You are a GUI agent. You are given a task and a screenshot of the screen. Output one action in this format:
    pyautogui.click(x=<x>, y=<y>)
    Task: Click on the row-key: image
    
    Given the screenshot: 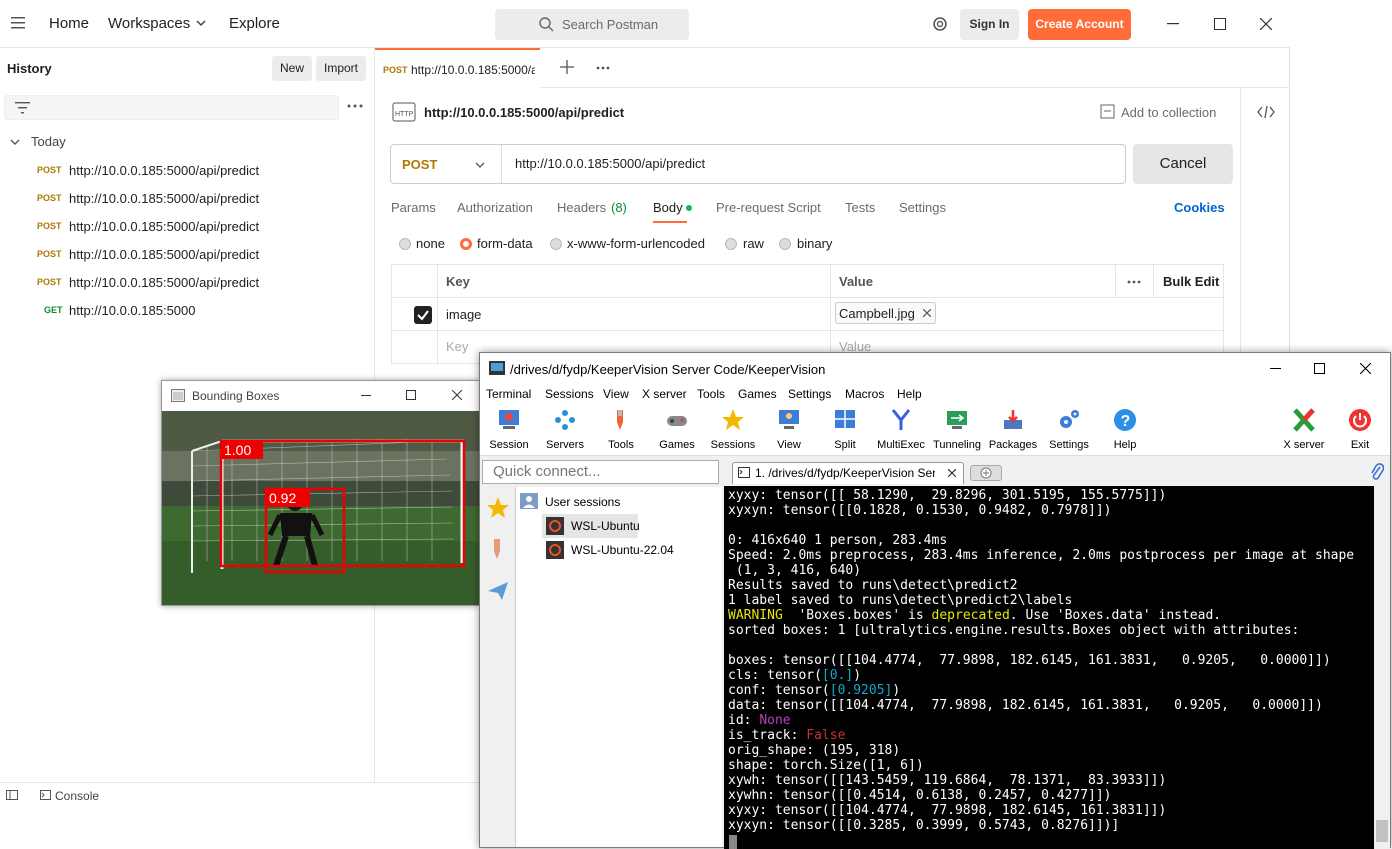 What is the action you would take?
    pyautogui.click(x=463, y=314)
    